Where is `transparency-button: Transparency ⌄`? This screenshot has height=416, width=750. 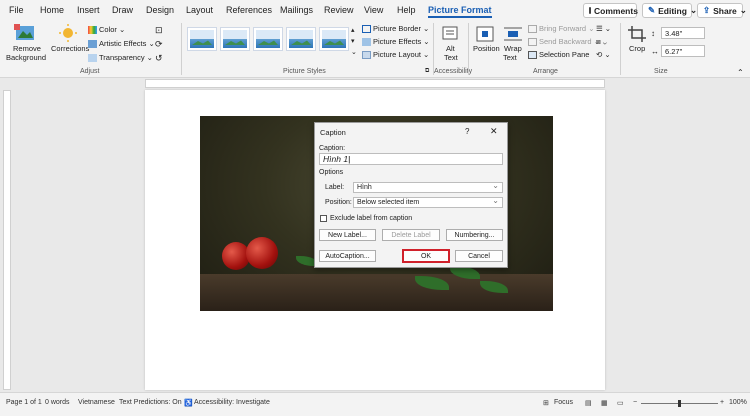
transparency-button: Transparency ⌄ is located at coordinates (120, 58).